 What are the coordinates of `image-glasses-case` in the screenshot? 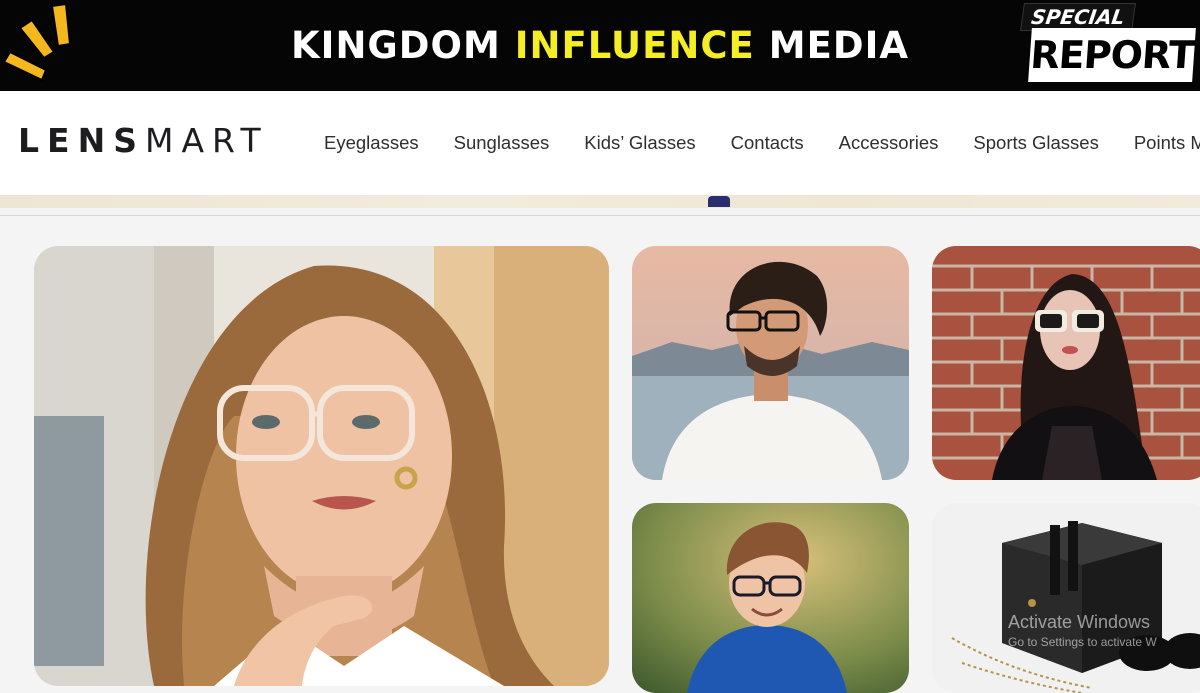 It's located at (1066, 598).